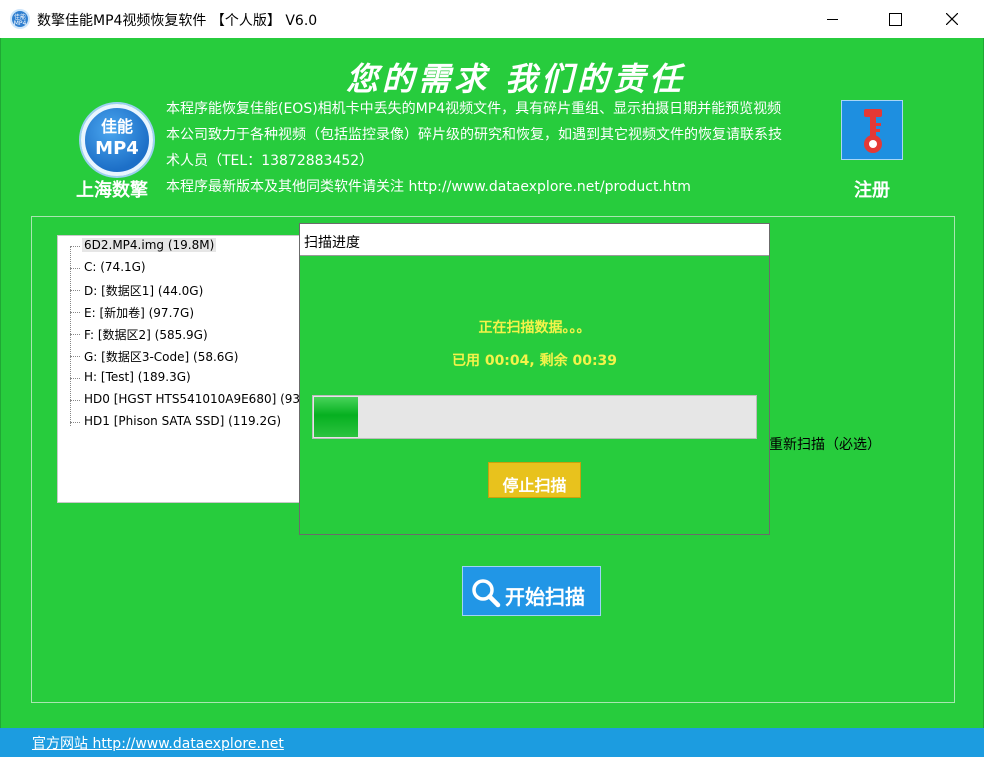 The width and height of the screenshot is (984, 757). Describe the element at coordinates (115, 267) in the screenshot. I see `tree-item-label: C: (74.1G)` at that location.